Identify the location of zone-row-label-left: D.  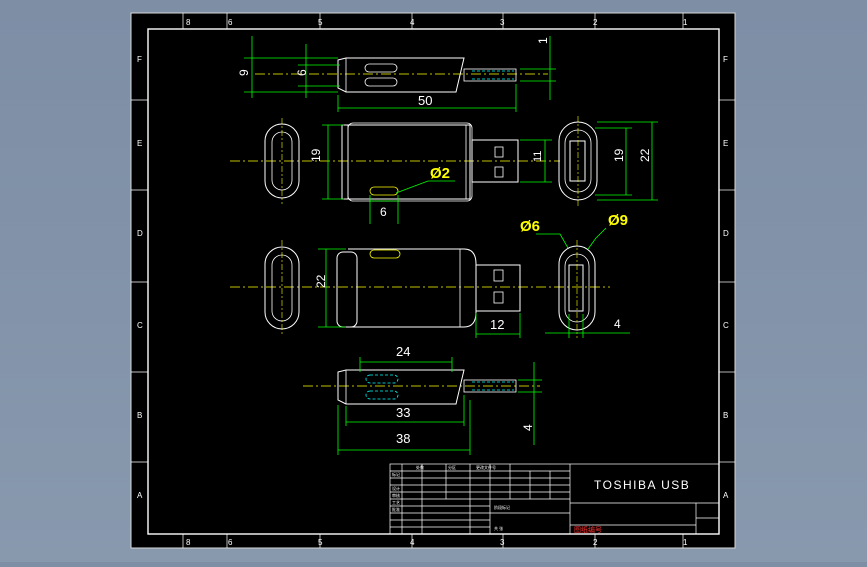
(140, 233).